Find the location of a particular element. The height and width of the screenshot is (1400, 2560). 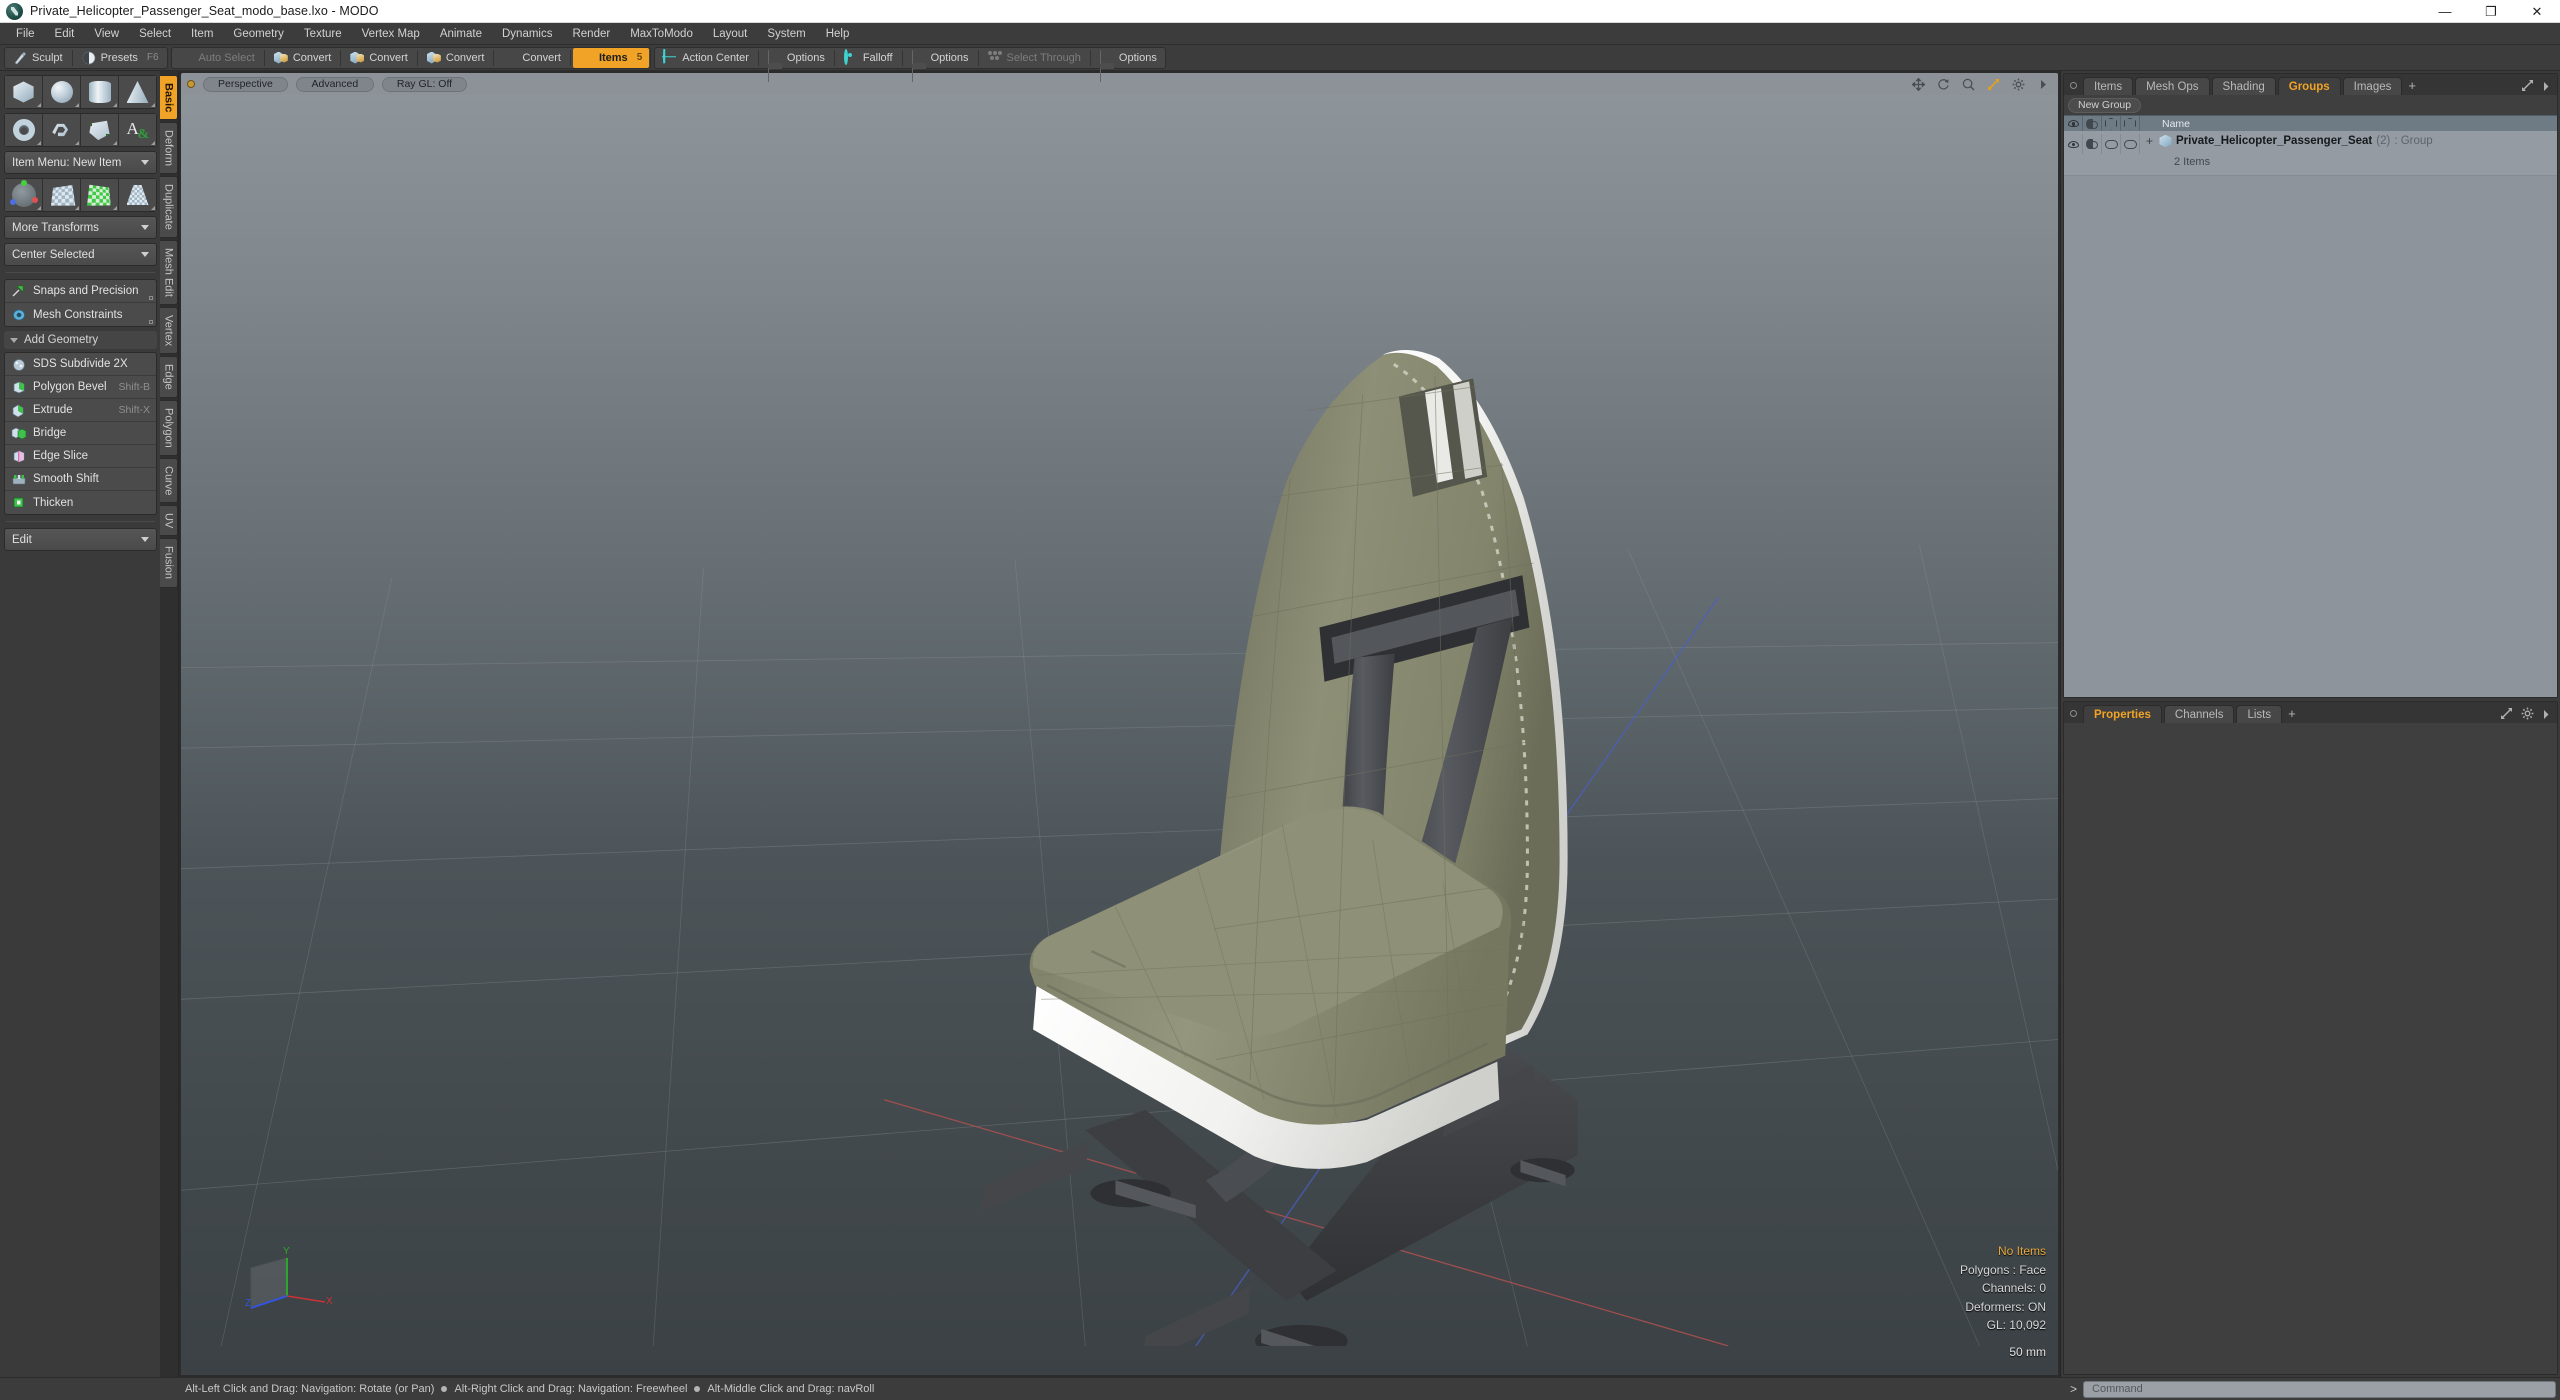

viewport-menu-arrow-icon is located at coordinates (2043, 84).